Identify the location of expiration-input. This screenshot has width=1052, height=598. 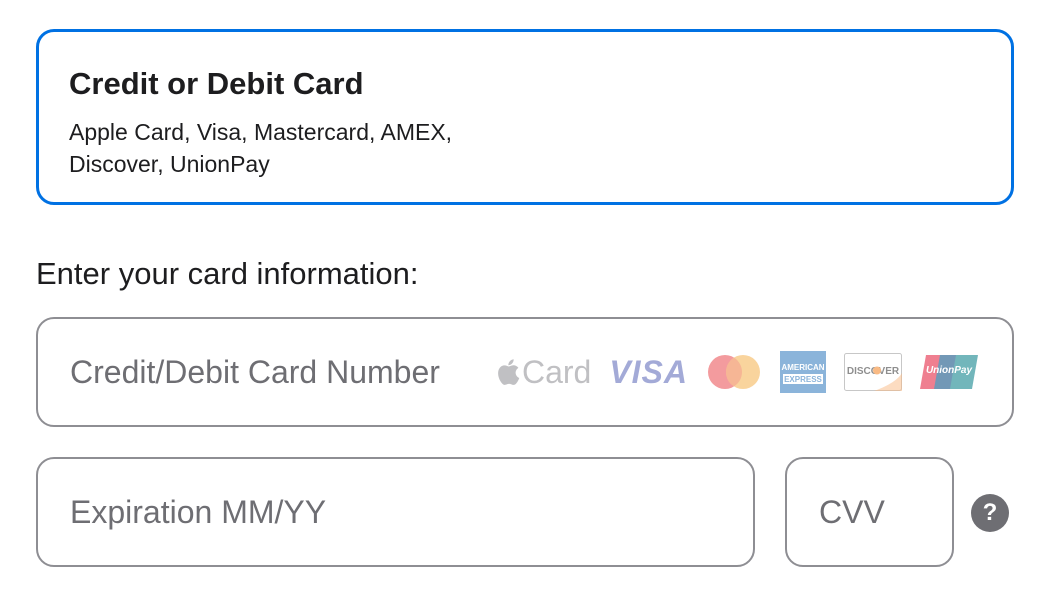
(395, 512).